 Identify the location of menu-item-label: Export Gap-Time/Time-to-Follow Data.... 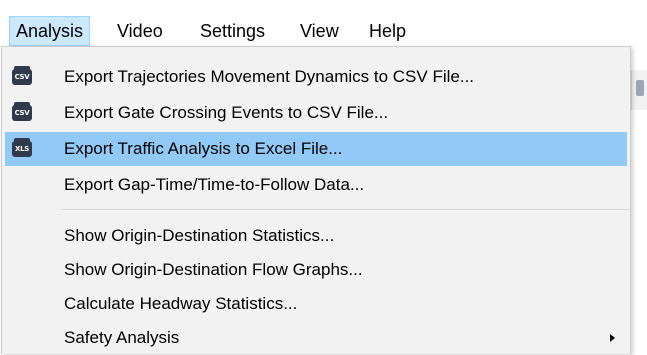
(214, 184).